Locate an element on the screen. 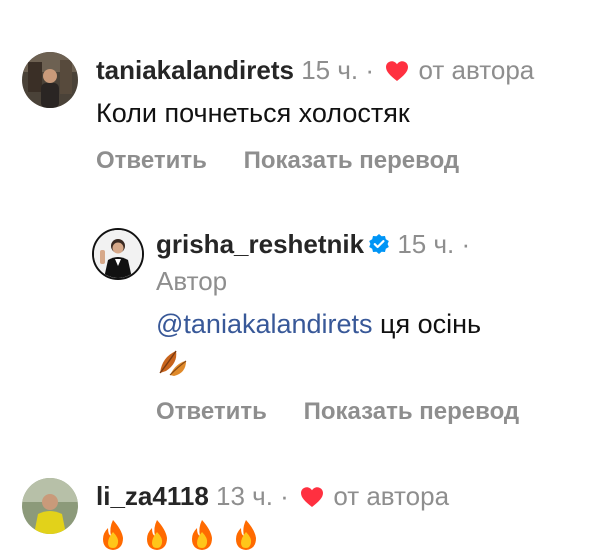 The height and width of the screenshot is (557, 600). comment-header: li_za4118 13 ч. · от автора is located at coordinates (272, 497).